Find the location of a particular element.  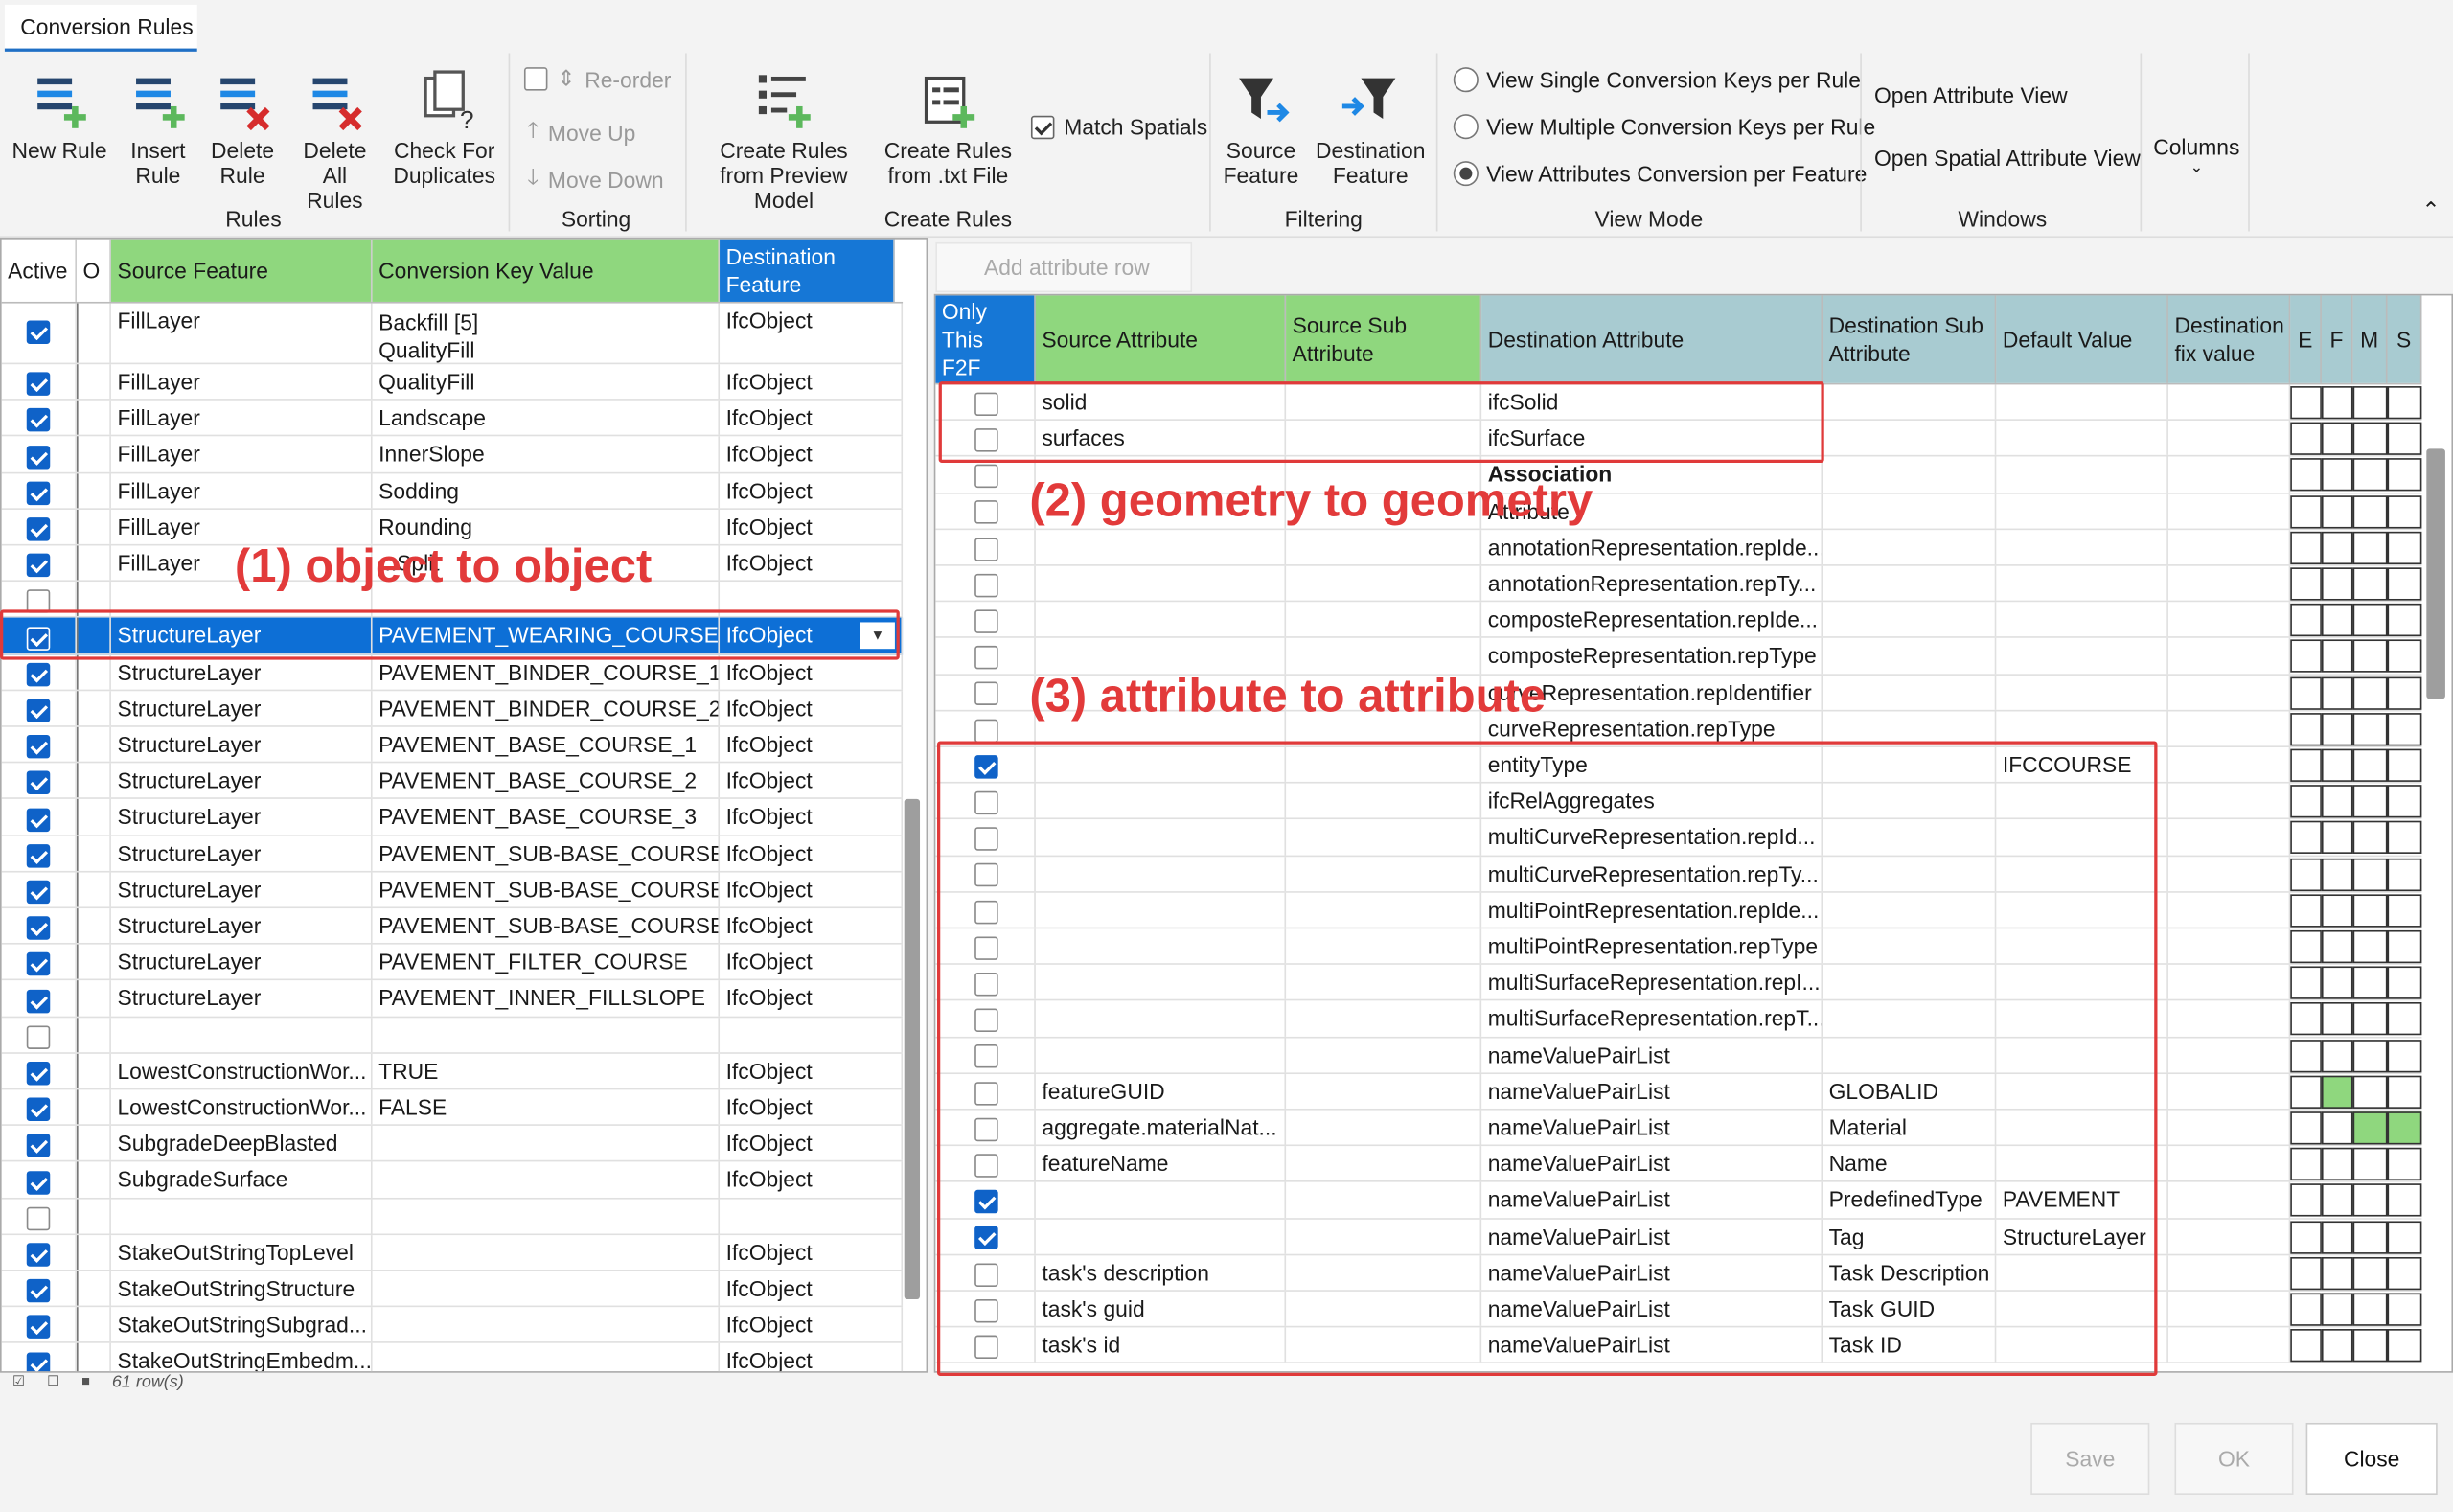

table-row: LowestConstructionWor... TRUE IfcObject is located at coordinates (453, 1071).